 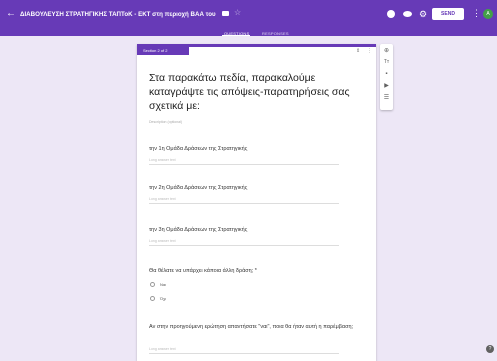 What do you see at coordinates (163, 51) in the screenshot?
I see `section-badge: Section 2 of 2` at bounding box center [163, 51].